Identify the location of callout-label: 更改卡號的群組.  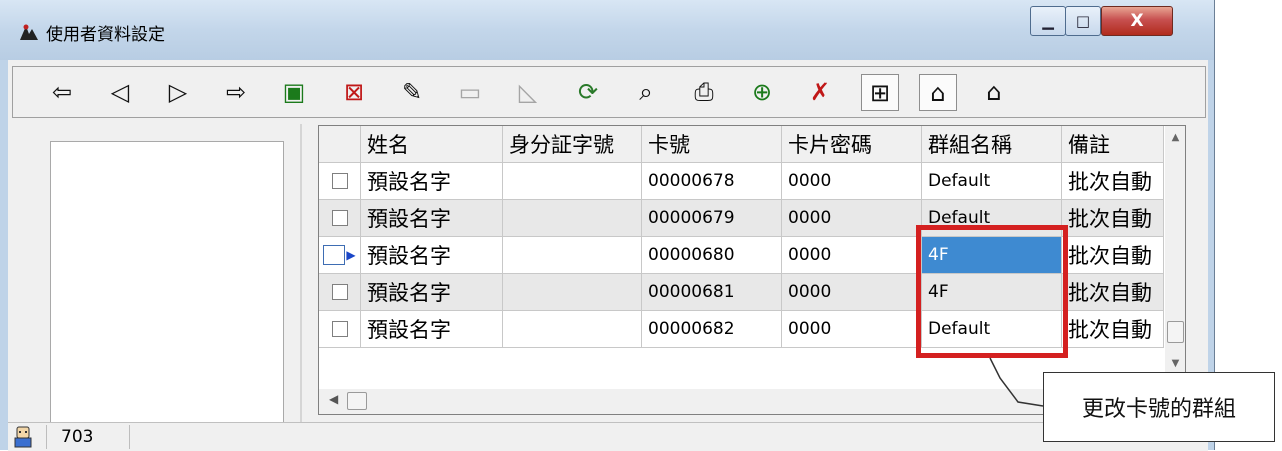
(1159, 407).